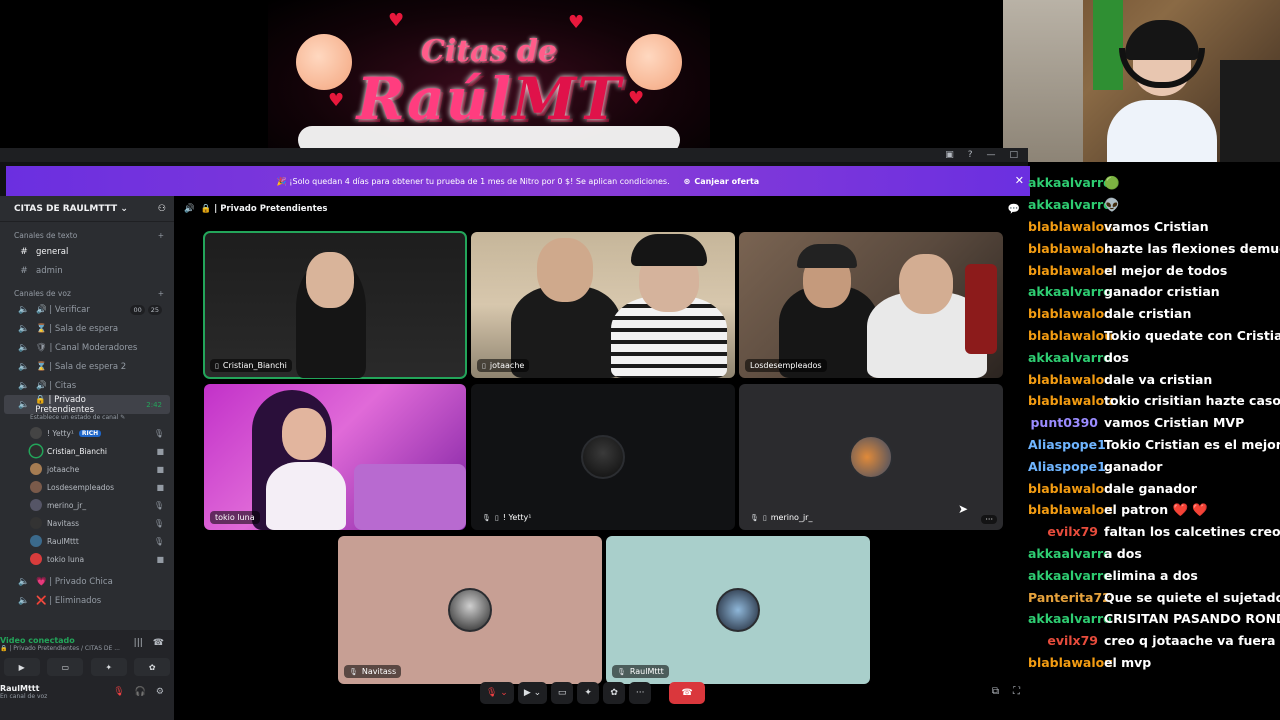  Describe the element at coordinates (335, 457) in the screenshot. I see `video-tile-tokio-luna: tokio luna` at that location.